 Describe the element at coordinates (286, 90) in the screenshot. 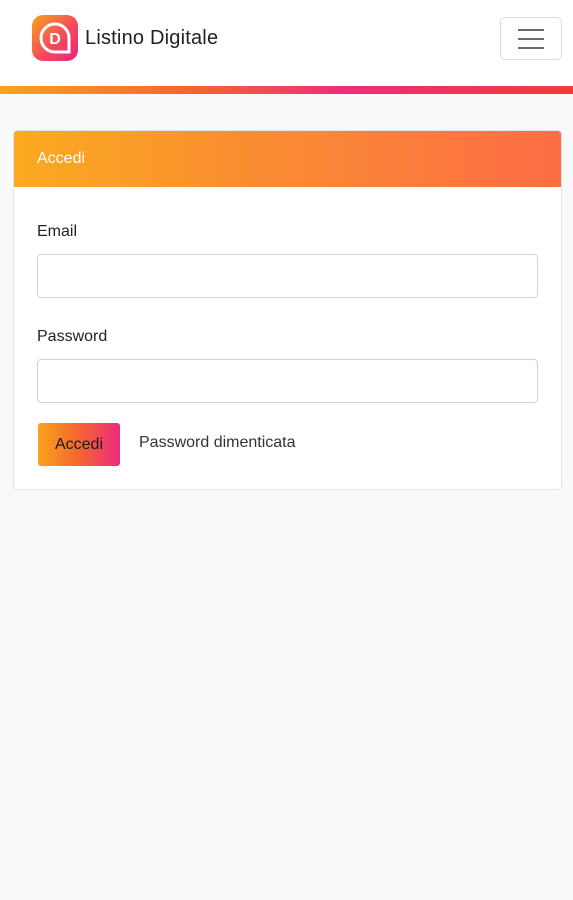

I see `navbar-accent-stripe` at that location.